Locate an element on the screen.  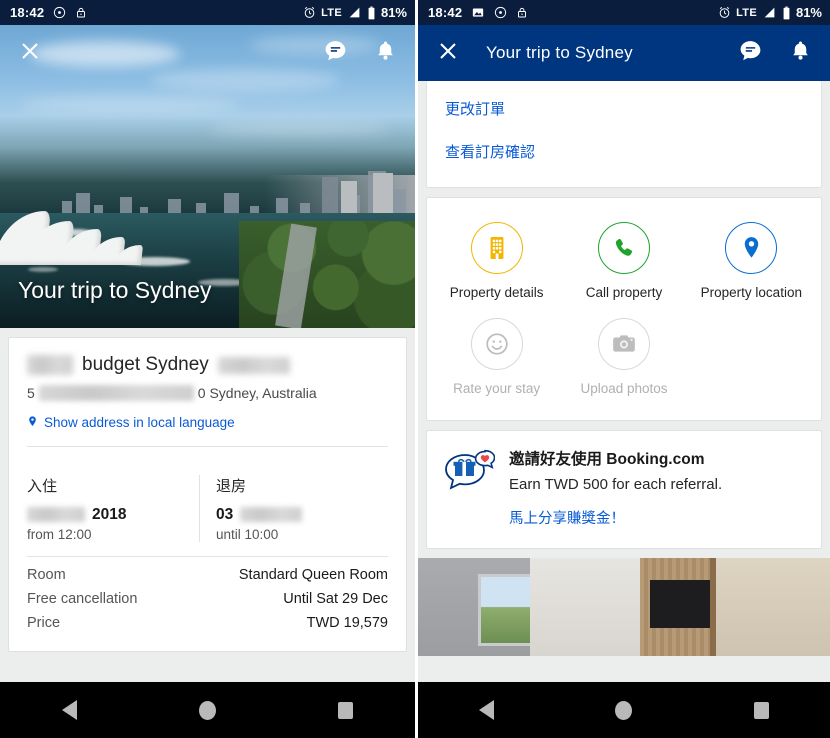
action-upload-photos: Upload photos is located at coordinates (623, 358).